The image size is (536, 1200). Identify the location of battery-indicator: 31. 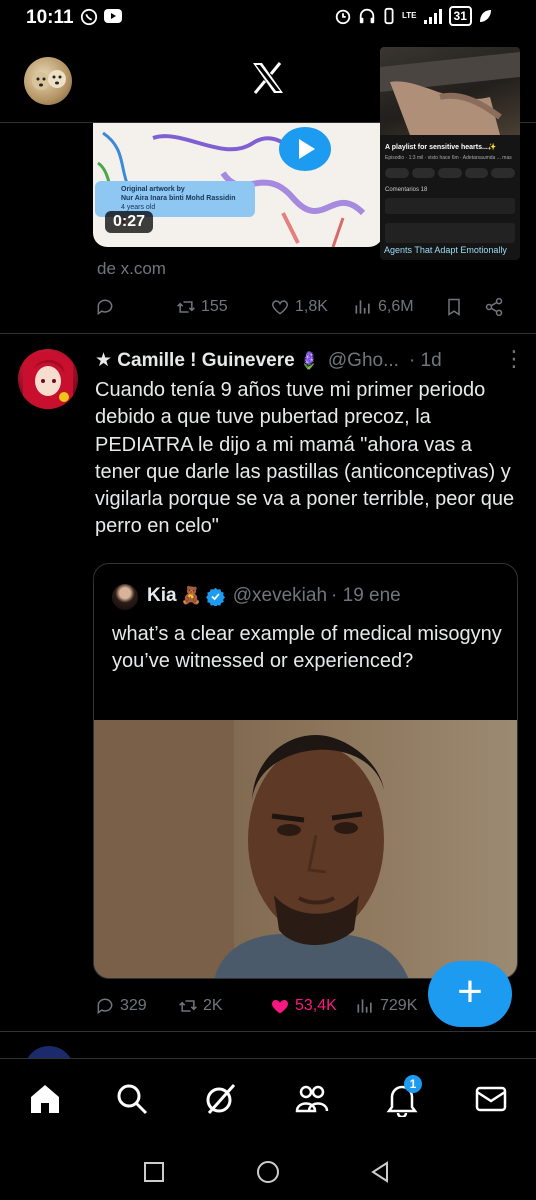
(460, 16).